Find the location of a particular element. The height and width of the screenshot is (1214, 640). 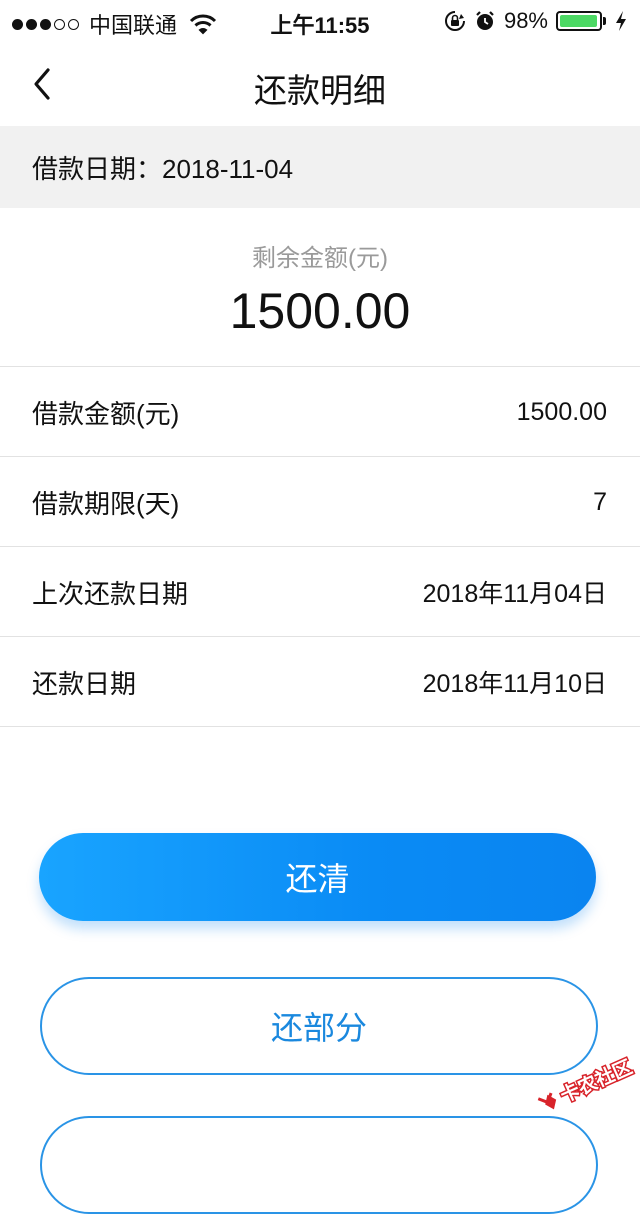

battery-body is located at coordinates (579, 21).